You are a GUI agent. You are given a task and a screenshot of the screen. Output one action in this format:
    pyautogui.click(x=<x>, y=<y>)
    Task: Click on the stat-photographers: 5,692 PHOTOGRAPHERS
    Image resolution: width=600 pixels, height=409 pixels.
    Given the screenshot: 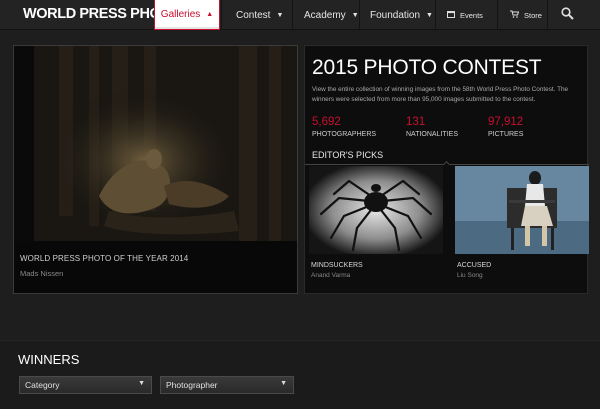 What is the action you would take?
    pyautogui.click(x=344, y=127)
    